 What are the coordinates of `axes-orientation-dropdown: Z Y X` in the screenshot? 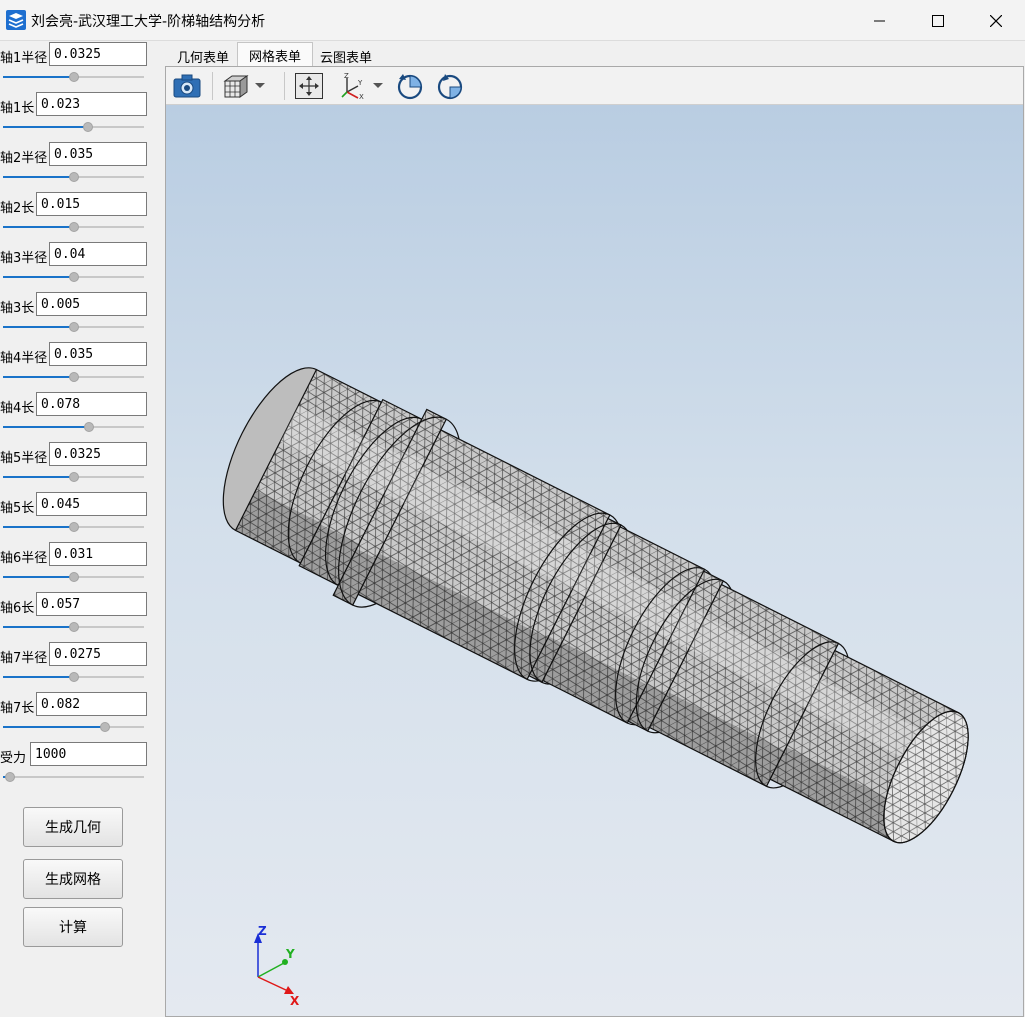 It's located at (361, 86).